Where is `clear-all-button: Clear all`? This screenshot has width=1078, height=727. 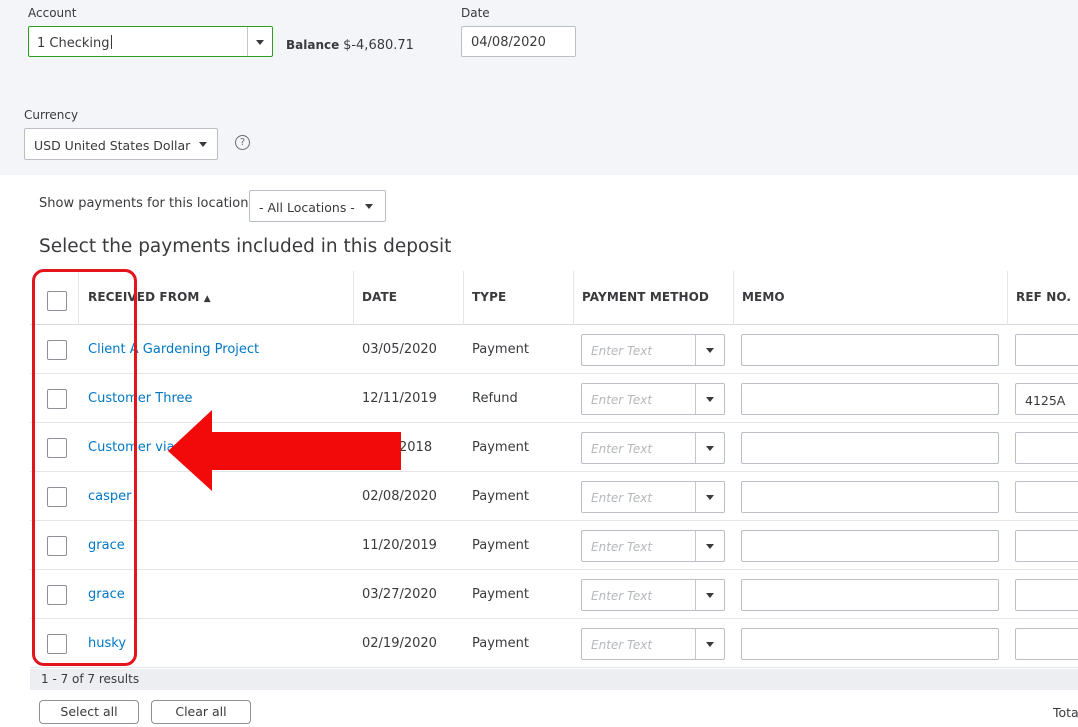
clear-all-button: Clear all is located at coordinates (201, 712).